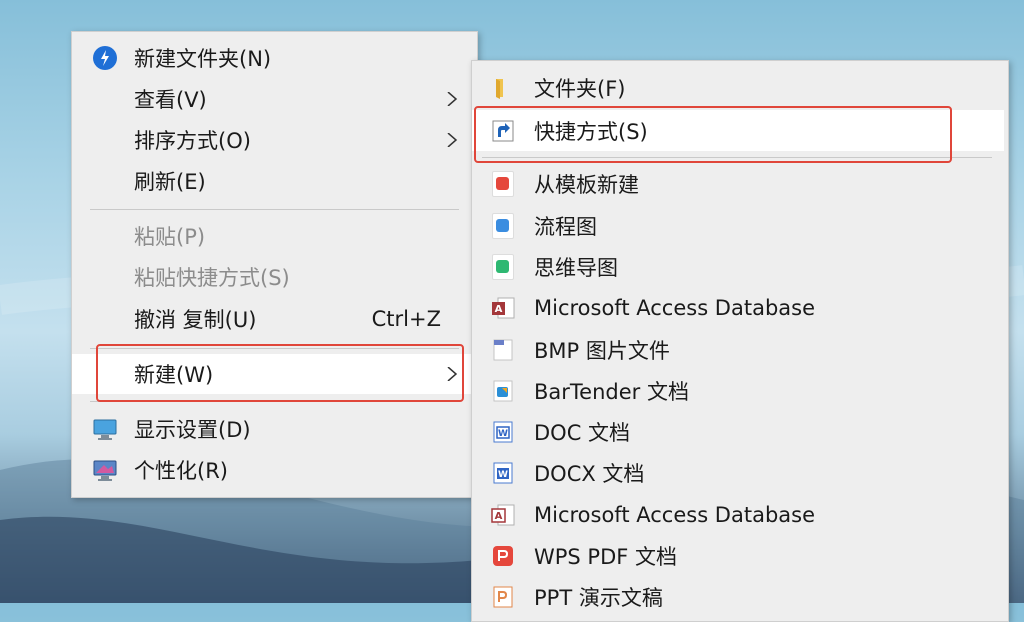 The height and width of the screenshot is (622, 1024). What do you see at coordinates (591, 131) in the screenshot?
I see `menu-item-label: 快捷方式(S)` at bounding box center [591, 131].